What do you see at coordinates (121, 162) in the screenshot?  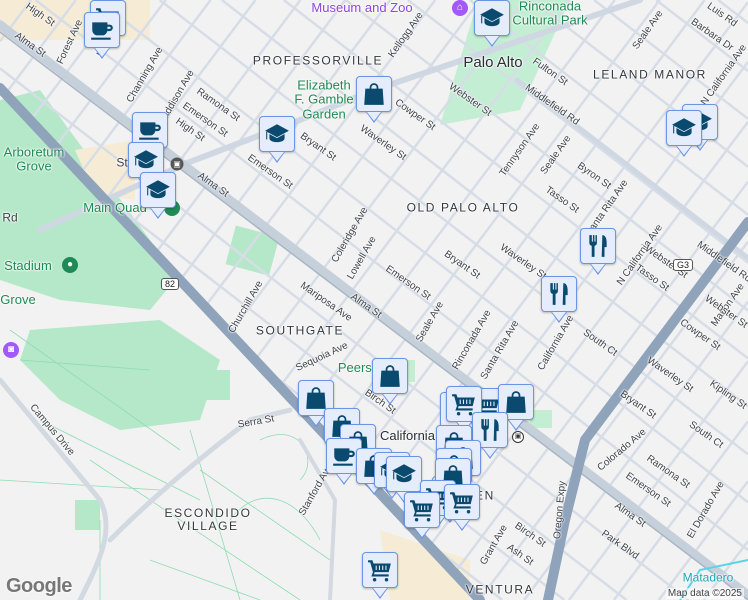 I see `station-label: St` at bounding box center [121, 162].